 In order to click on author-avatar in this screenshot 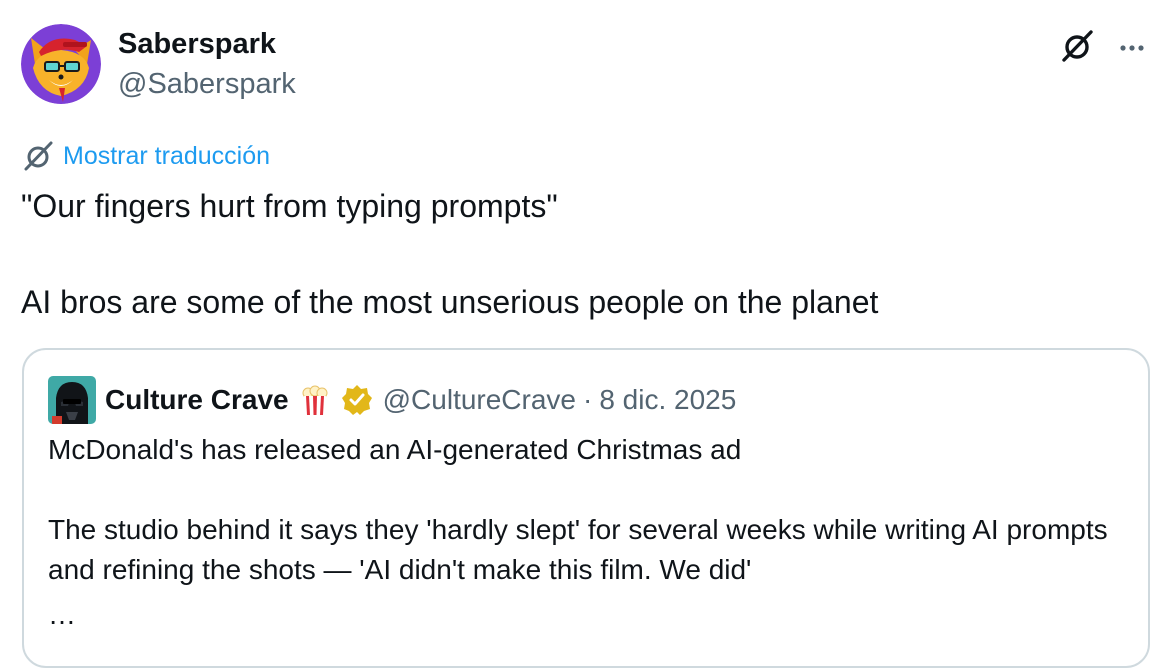, I will do `click(61, 64)`.